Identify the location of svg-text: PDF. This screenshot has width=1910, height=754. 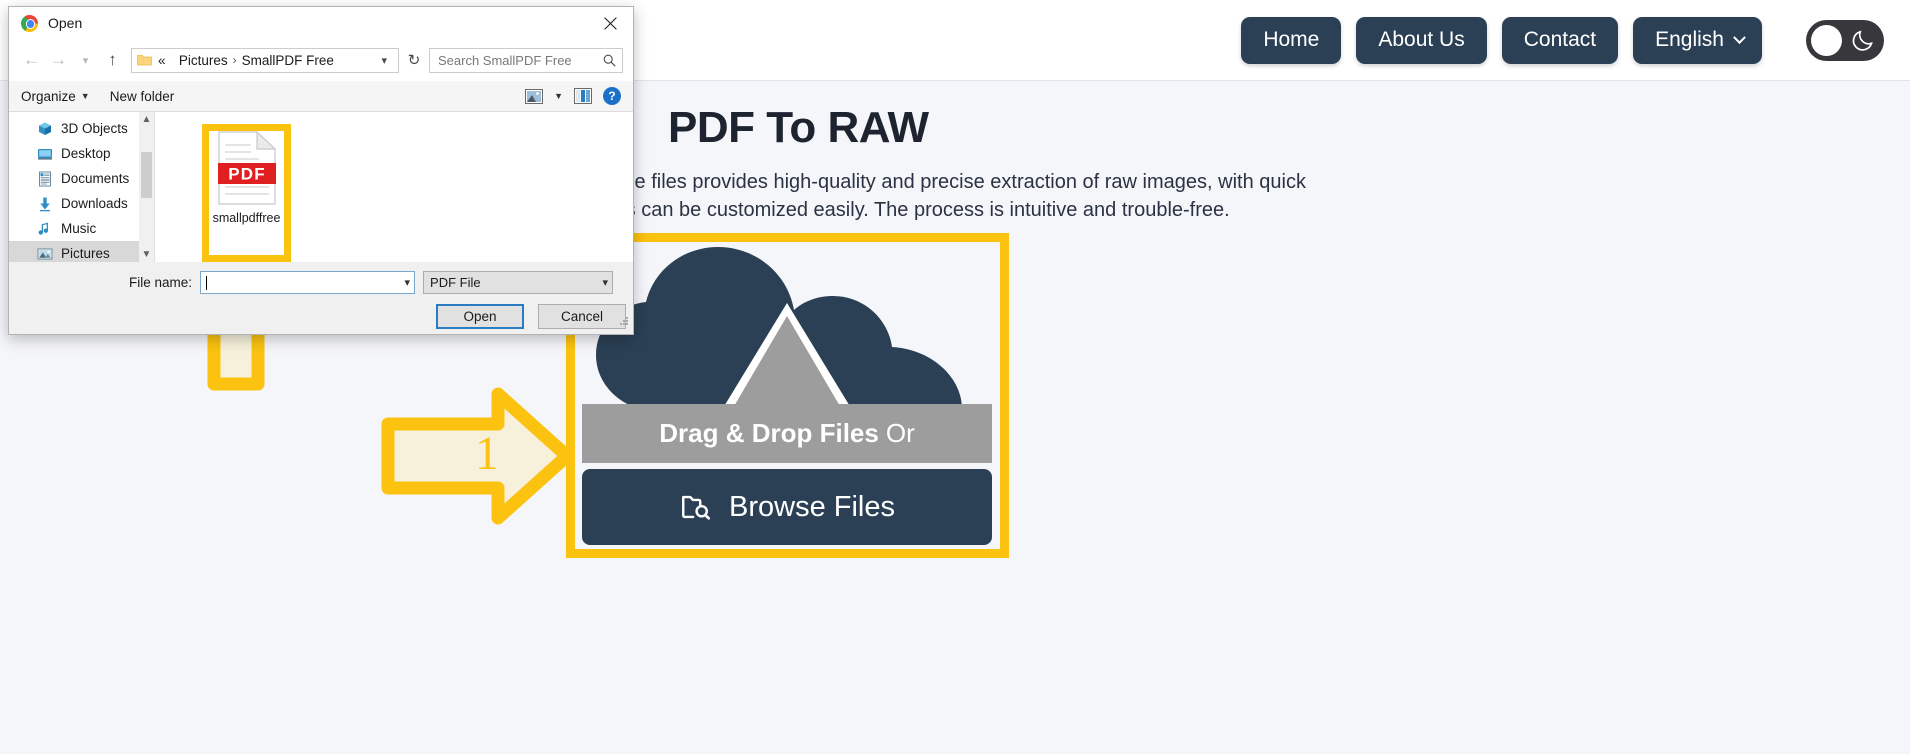
(247, 174).